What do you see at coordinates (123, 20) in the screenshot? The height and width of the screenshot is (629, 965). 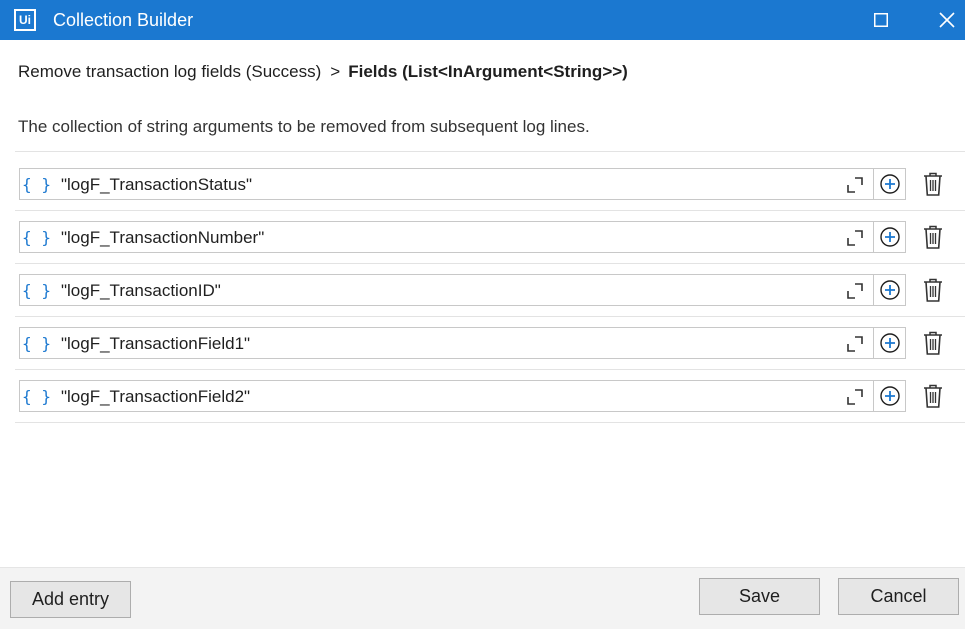 I see `window-title: Collection Builder` at bounding box center [123, 20].